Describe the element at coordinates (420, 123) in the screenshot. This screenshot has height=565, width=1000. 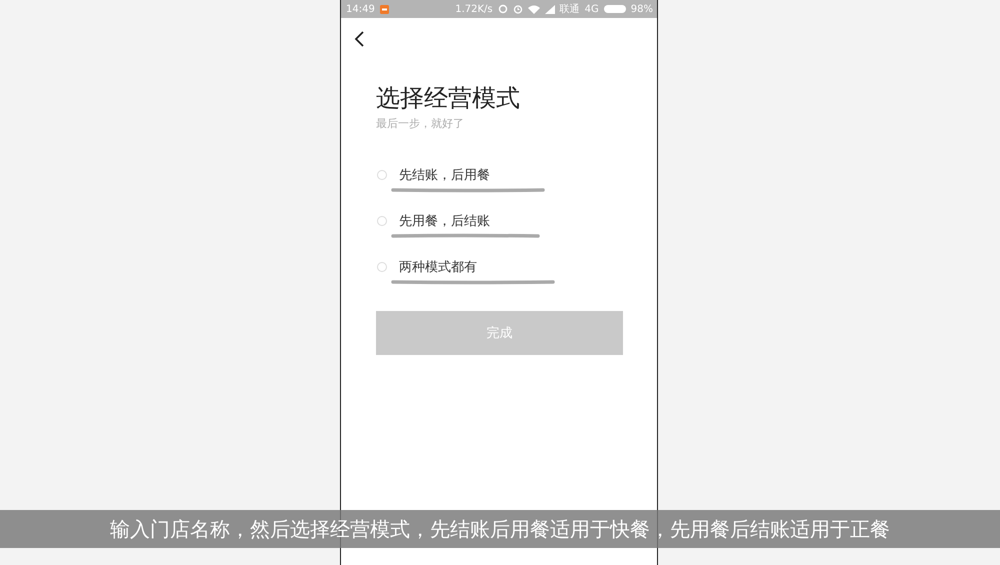
I see `page-subtitle: 最后一步，就好了` at that location.